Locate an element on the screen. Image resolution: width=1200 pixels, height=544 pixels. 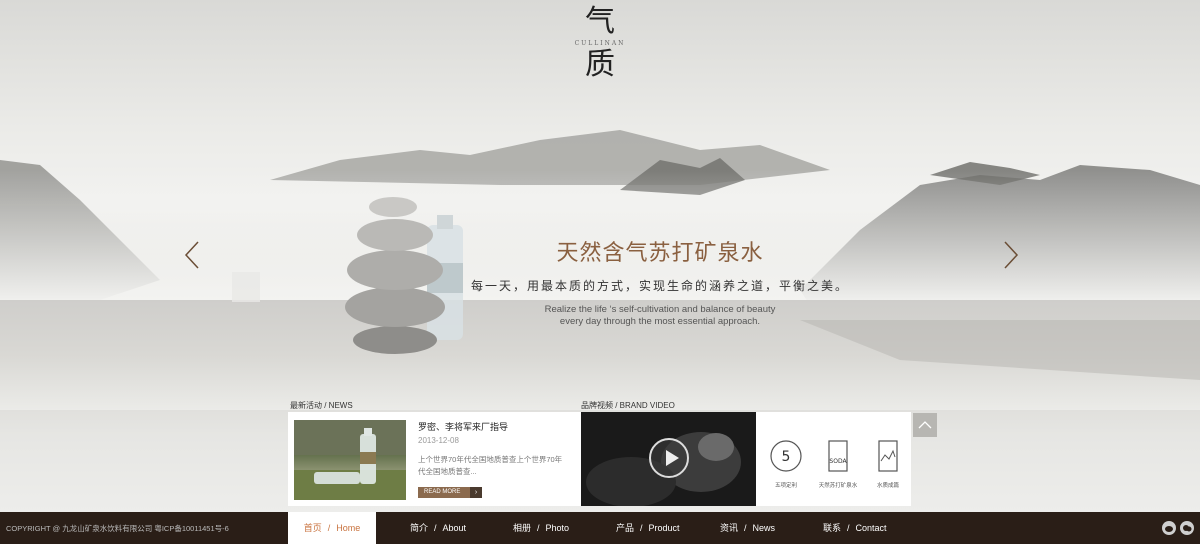
nav-contact-cn: 联系 is located at coordinates (832, 528).